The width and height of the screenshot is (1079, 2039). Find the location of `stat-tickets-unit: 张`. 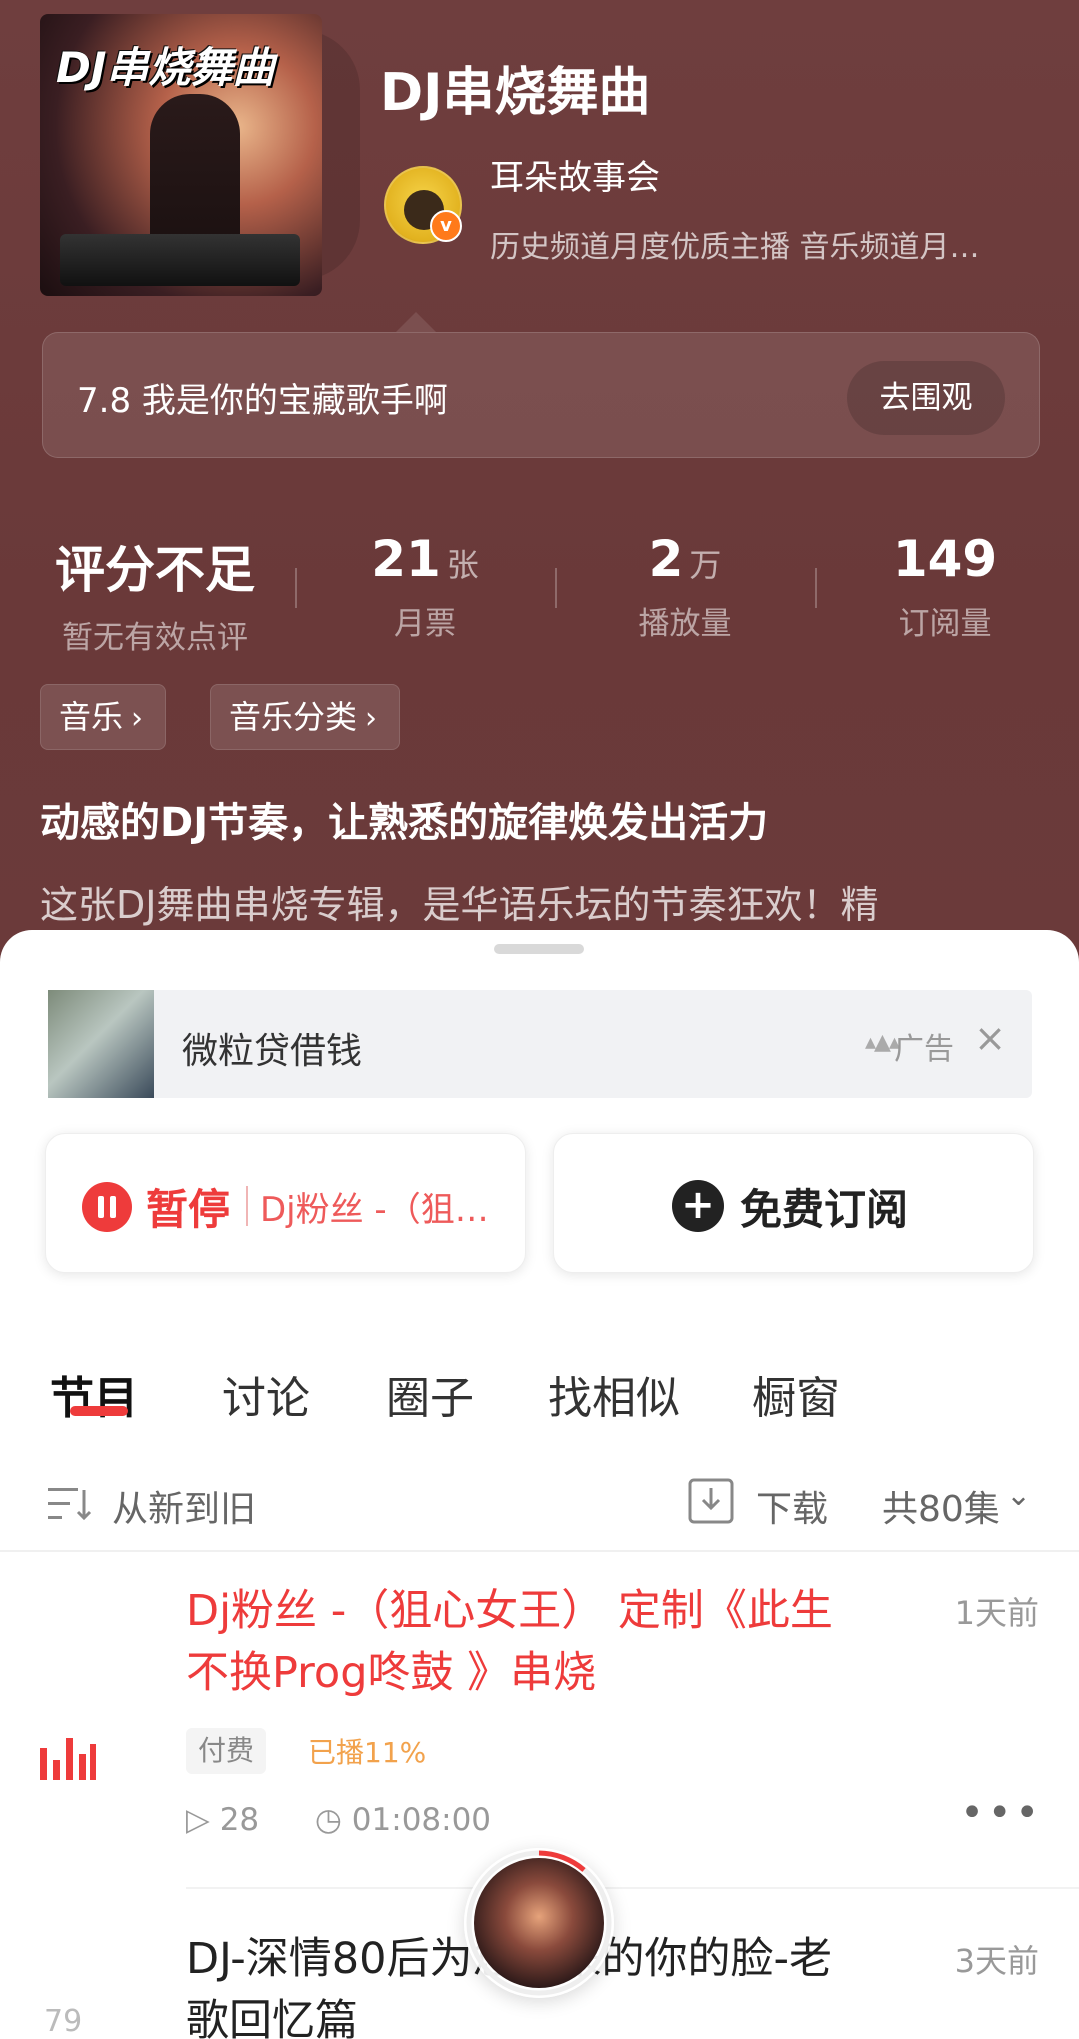

stat-tickets-unit: 张 is located at coordinates (462, 565).